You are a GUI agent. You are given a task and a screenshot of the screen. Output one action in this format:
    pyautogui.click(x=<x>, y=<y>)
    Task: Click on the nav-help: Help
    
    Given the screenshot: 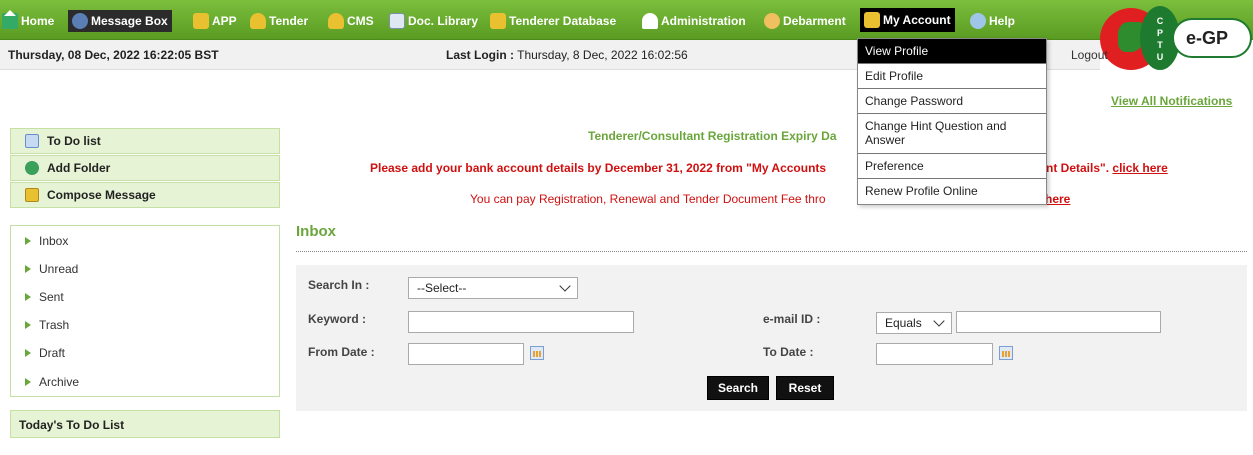 What is the action you would take?
    pyautogui.click(x=992, y=21)
    